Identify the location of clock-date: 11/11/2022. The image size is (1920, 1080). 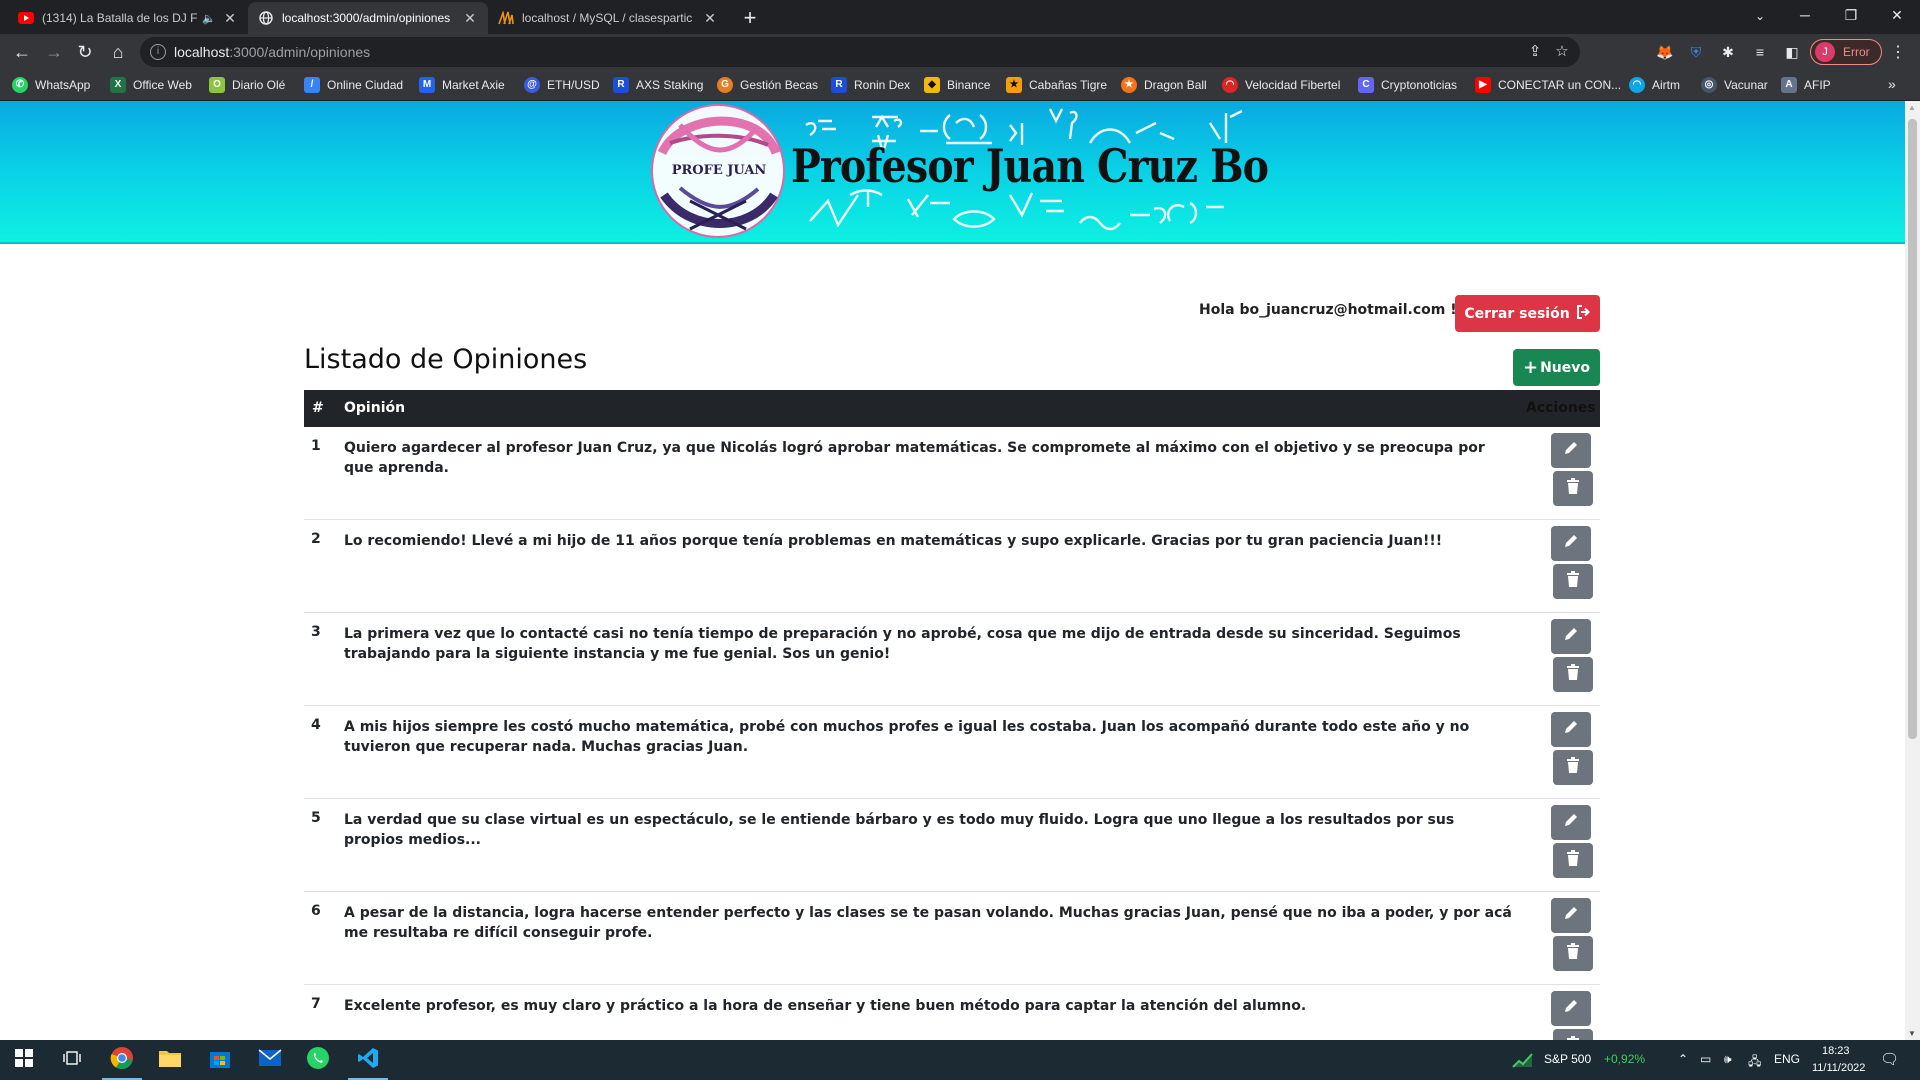
(1838, 1068).